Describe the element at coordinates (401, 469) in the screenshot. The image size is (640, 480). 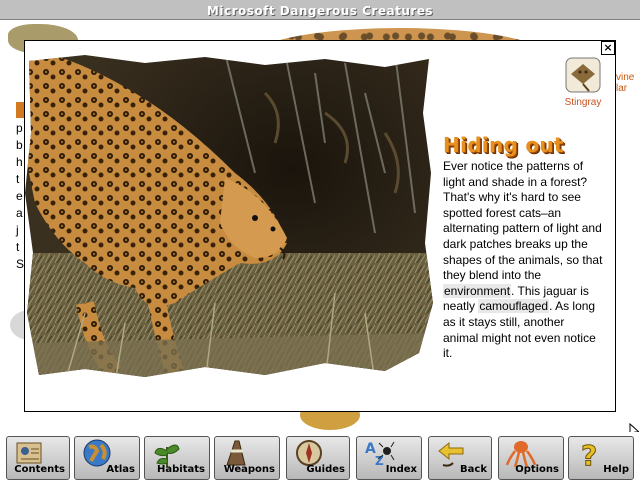
I see `index-button-label: Index` at that location.